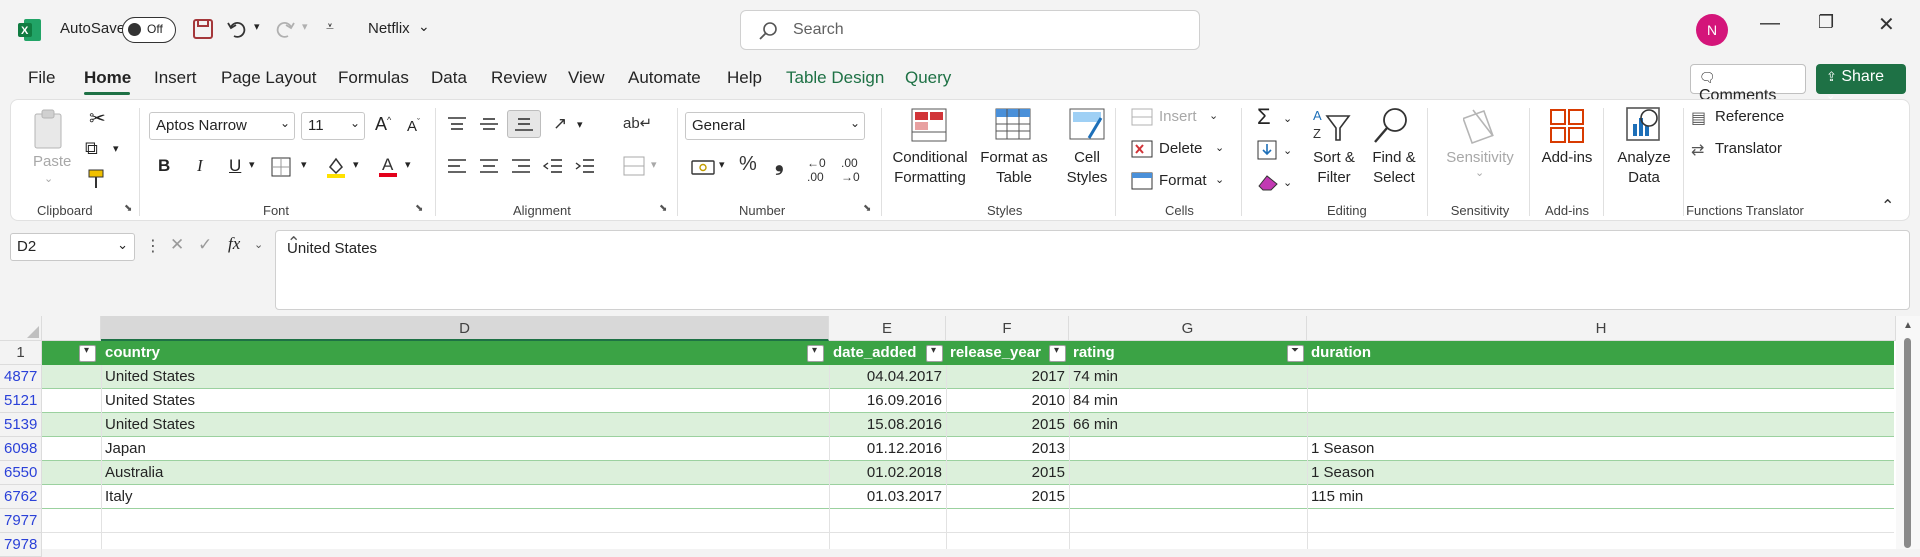 The height and width of the screenshot is (557, 1920). Describe the element at coordinates (21, 449) in the screenshot. I see `row-header: 6098` at that location.